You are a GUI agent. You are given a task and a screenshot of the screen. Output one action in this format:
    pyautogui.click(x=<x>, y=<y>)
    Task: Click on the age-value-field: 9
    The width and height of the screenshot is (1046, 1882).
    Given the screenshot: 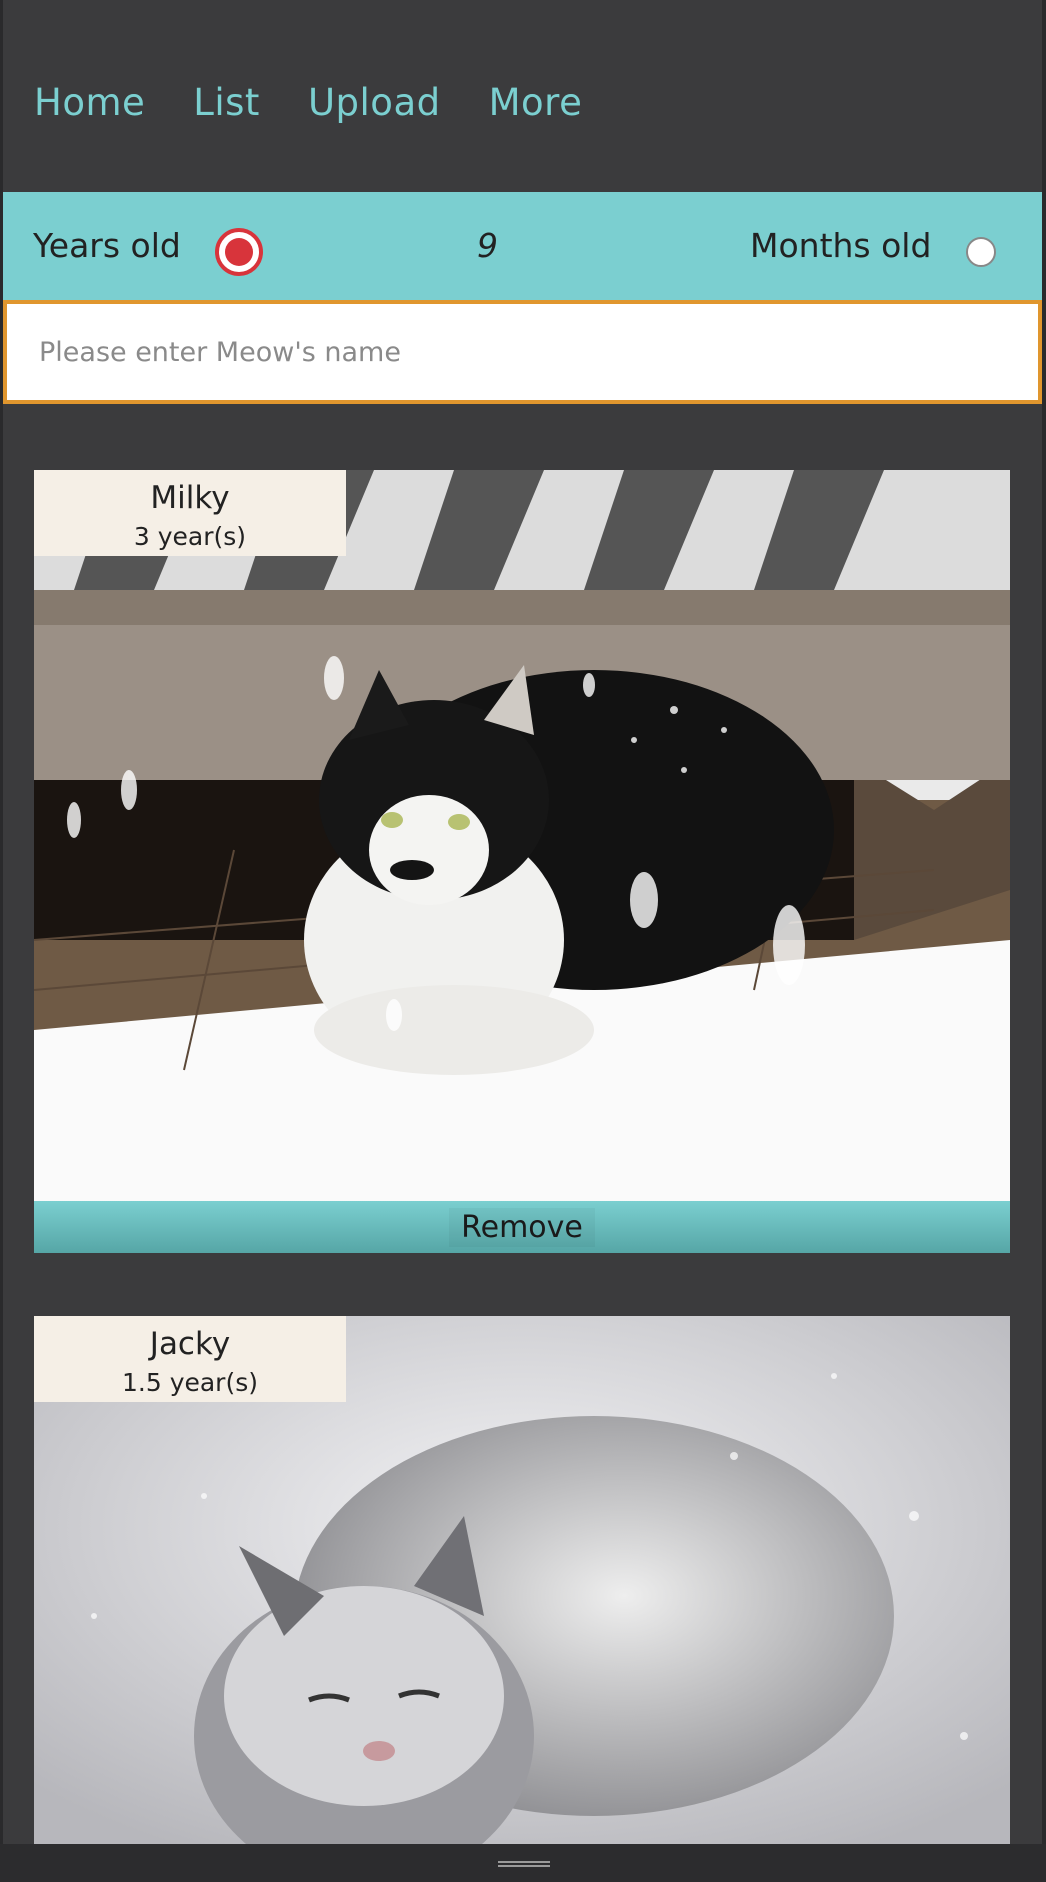 What is the action you would take?
    pyautogui.click(x=487, y=246)
    